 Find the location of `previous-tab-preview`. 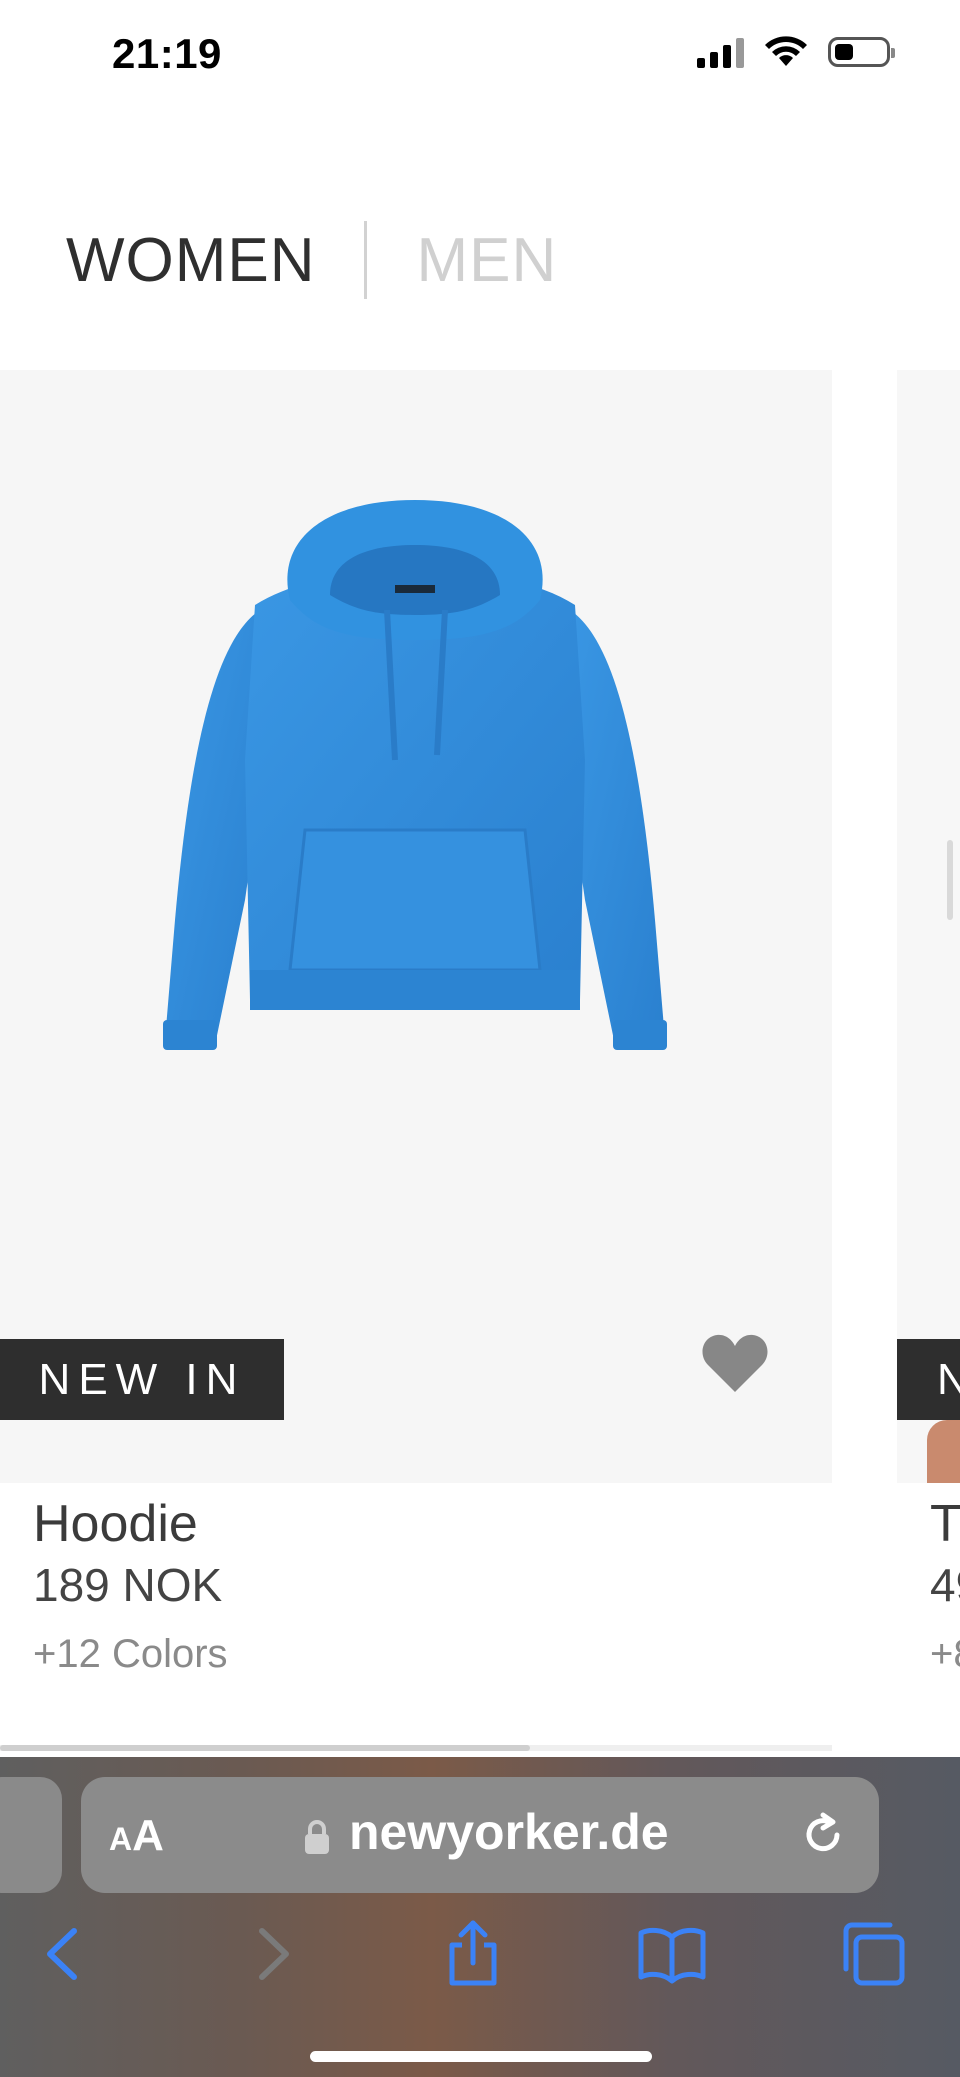

previous-tab-preview is located at coordinates (31, 1835).